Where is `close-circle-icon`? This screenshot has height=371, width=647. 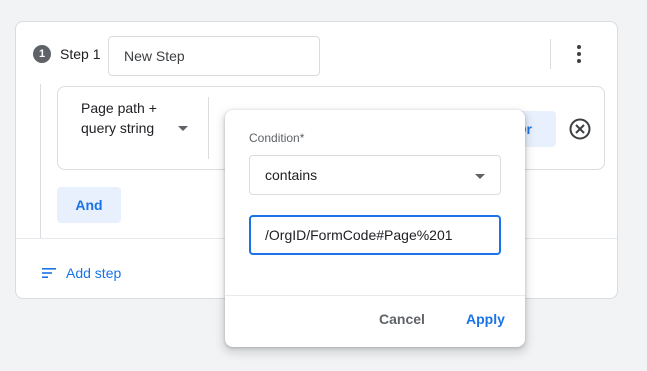 close-circle-icon is located at coordinates (580, 129).